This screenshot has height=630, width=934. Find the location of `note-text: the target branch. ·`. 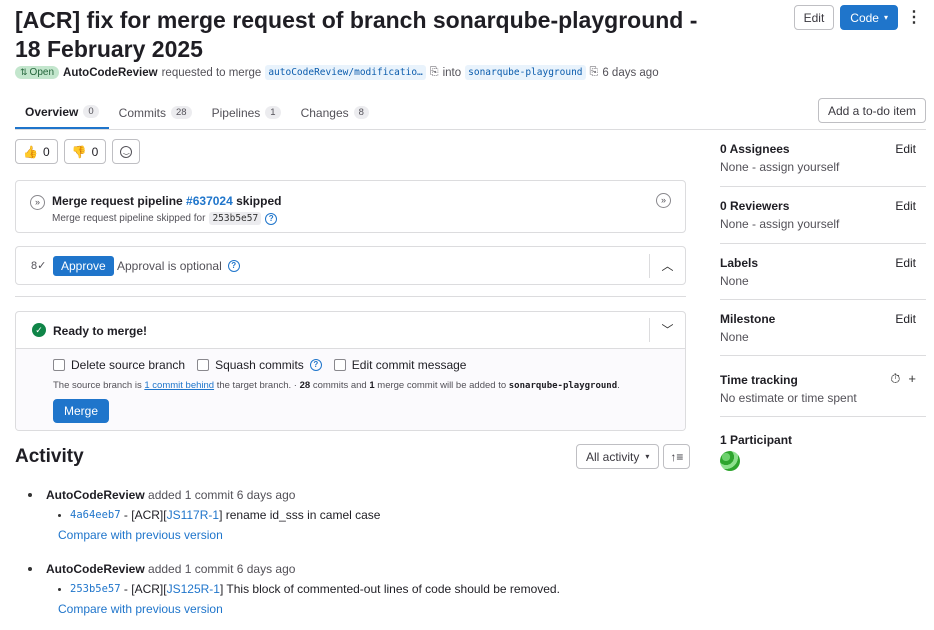

note-text: the target branch. · is located at coordinates (256, 385).